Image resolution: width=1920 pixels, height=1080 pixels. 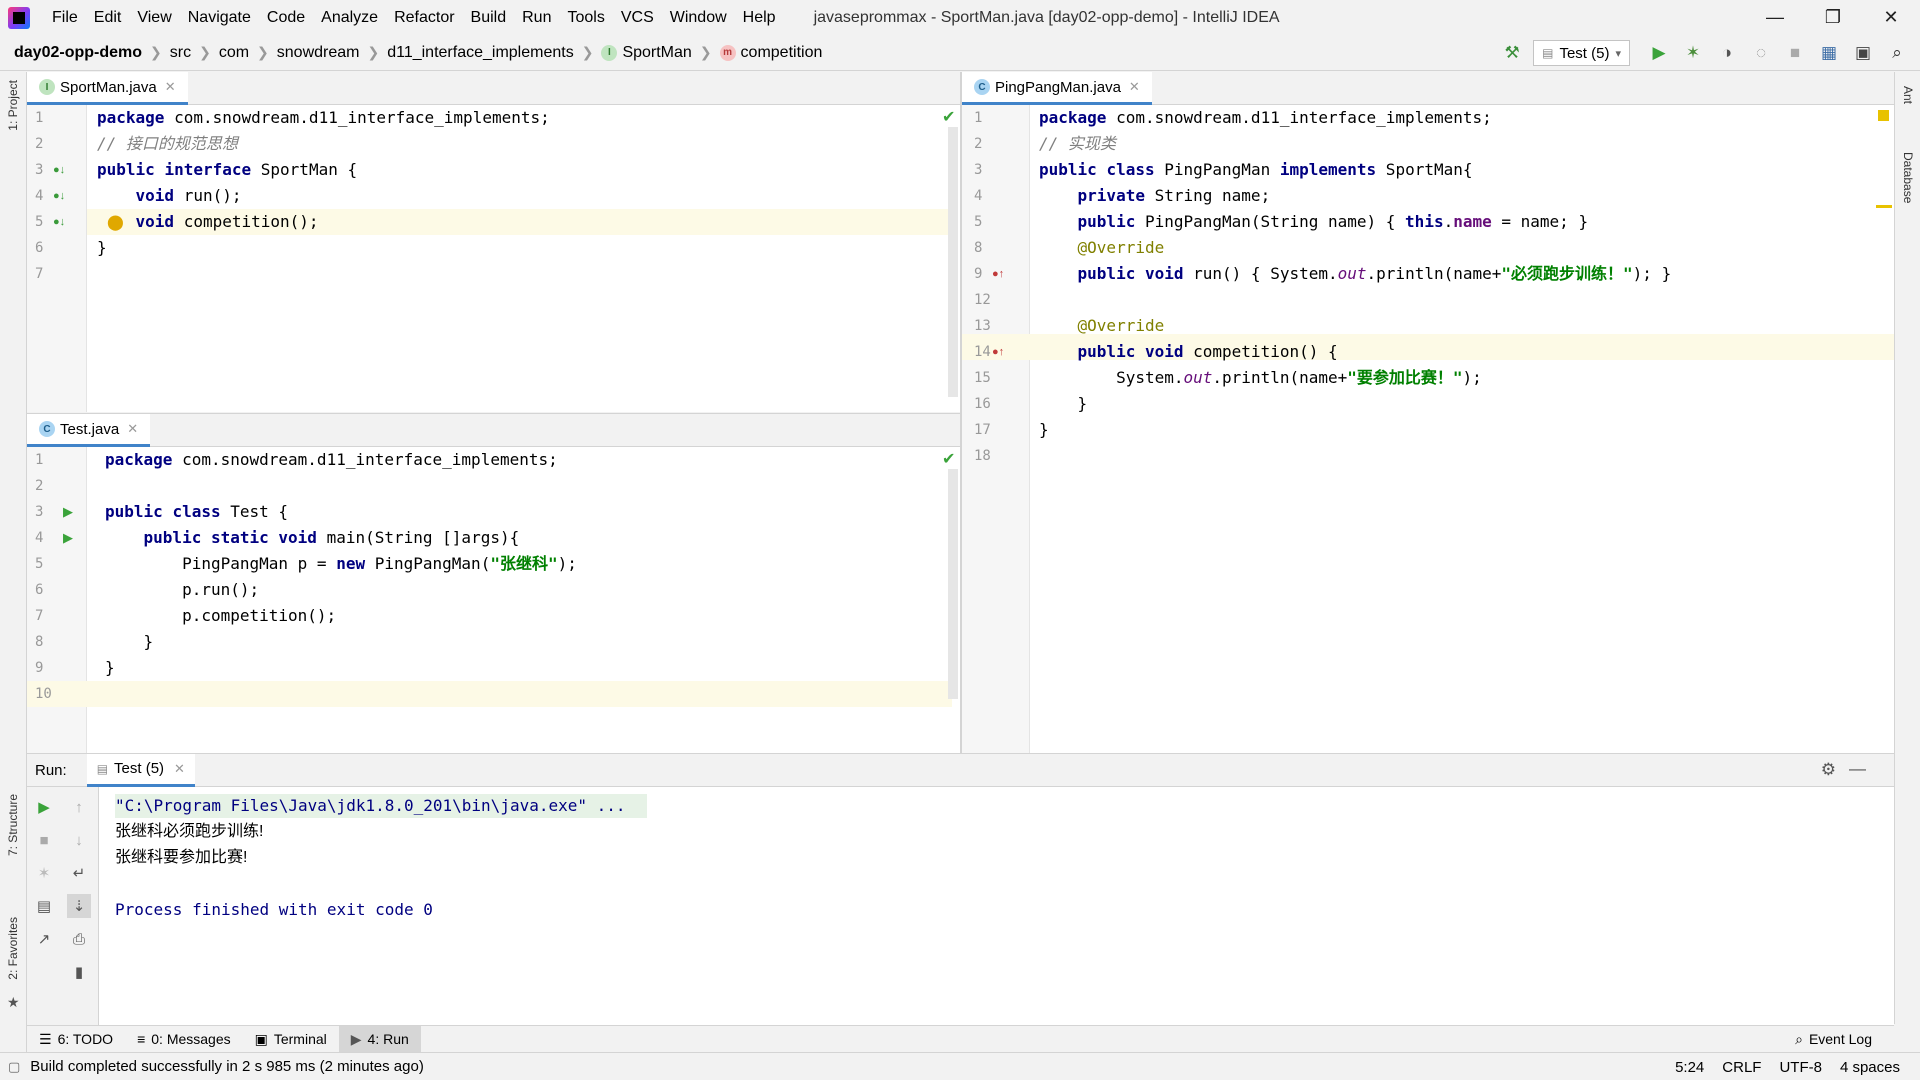 What do you see at coordinates (1908, 95) in the screenshot?
I see `ant-tool-tab: Ant` at bounding box center [1908, 95].